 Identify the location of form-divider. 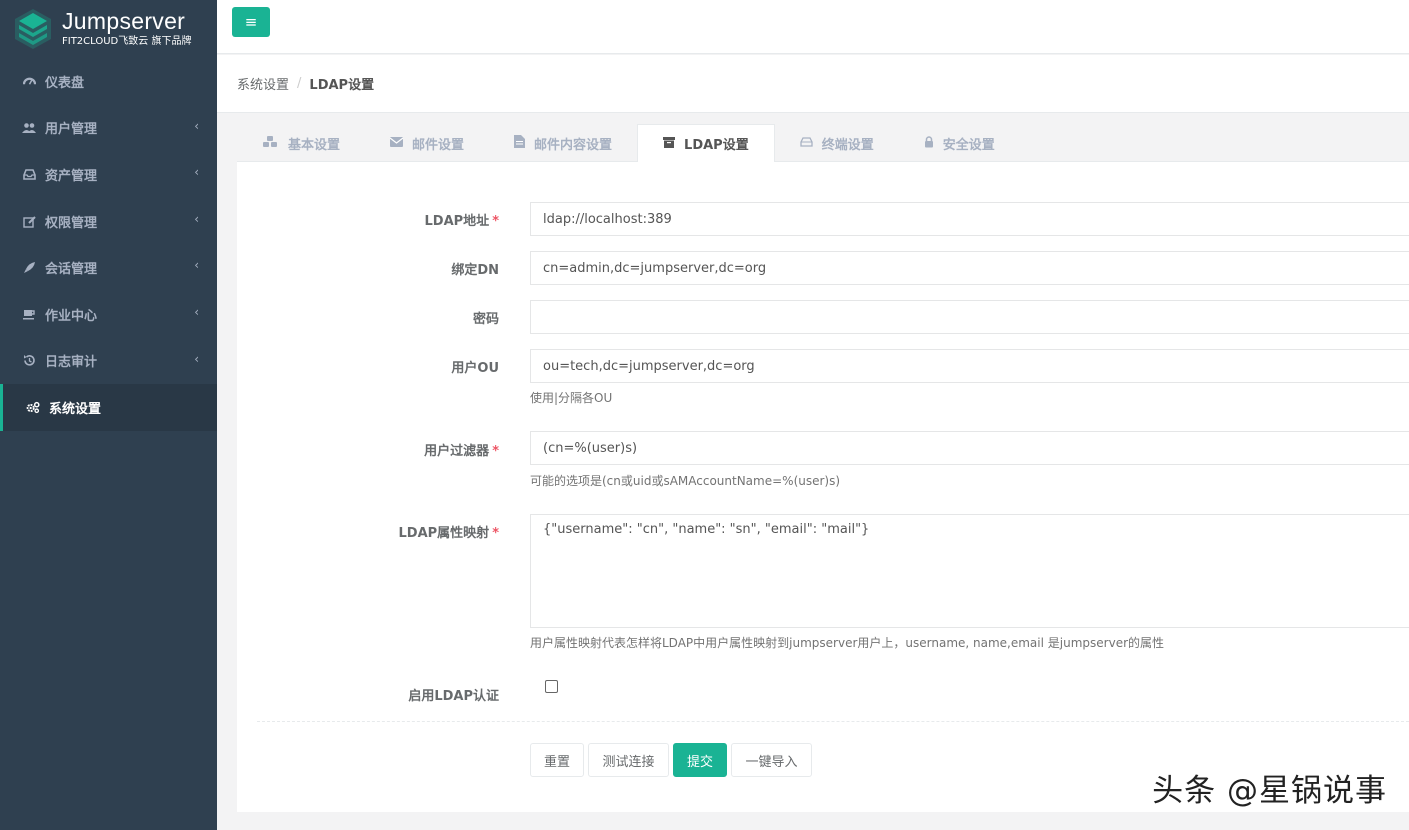
(833, 721).